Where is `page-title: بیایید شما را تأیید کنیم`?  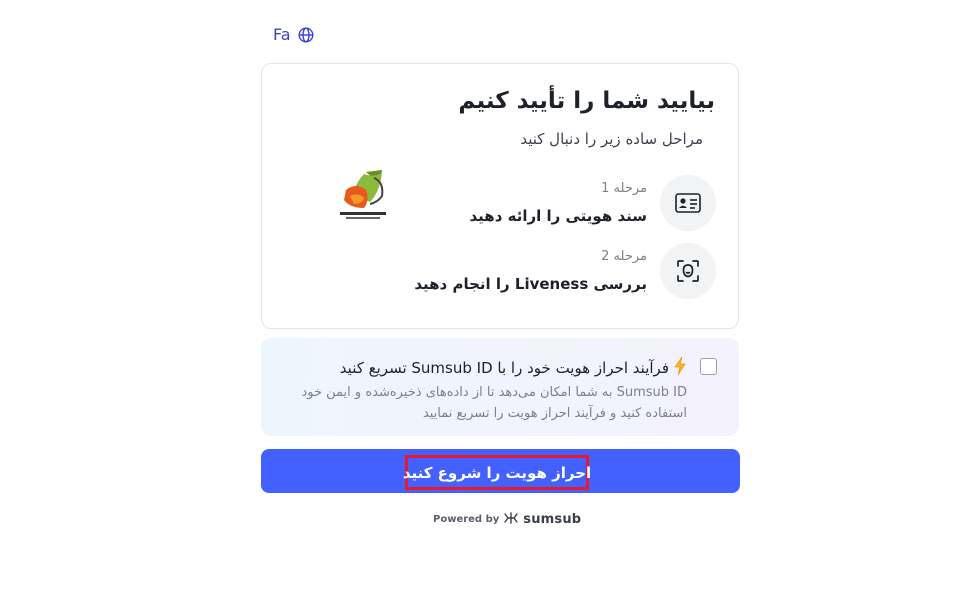 page-title: بیایید شما را تأیید کنیم is located at coordinates (586, 101).